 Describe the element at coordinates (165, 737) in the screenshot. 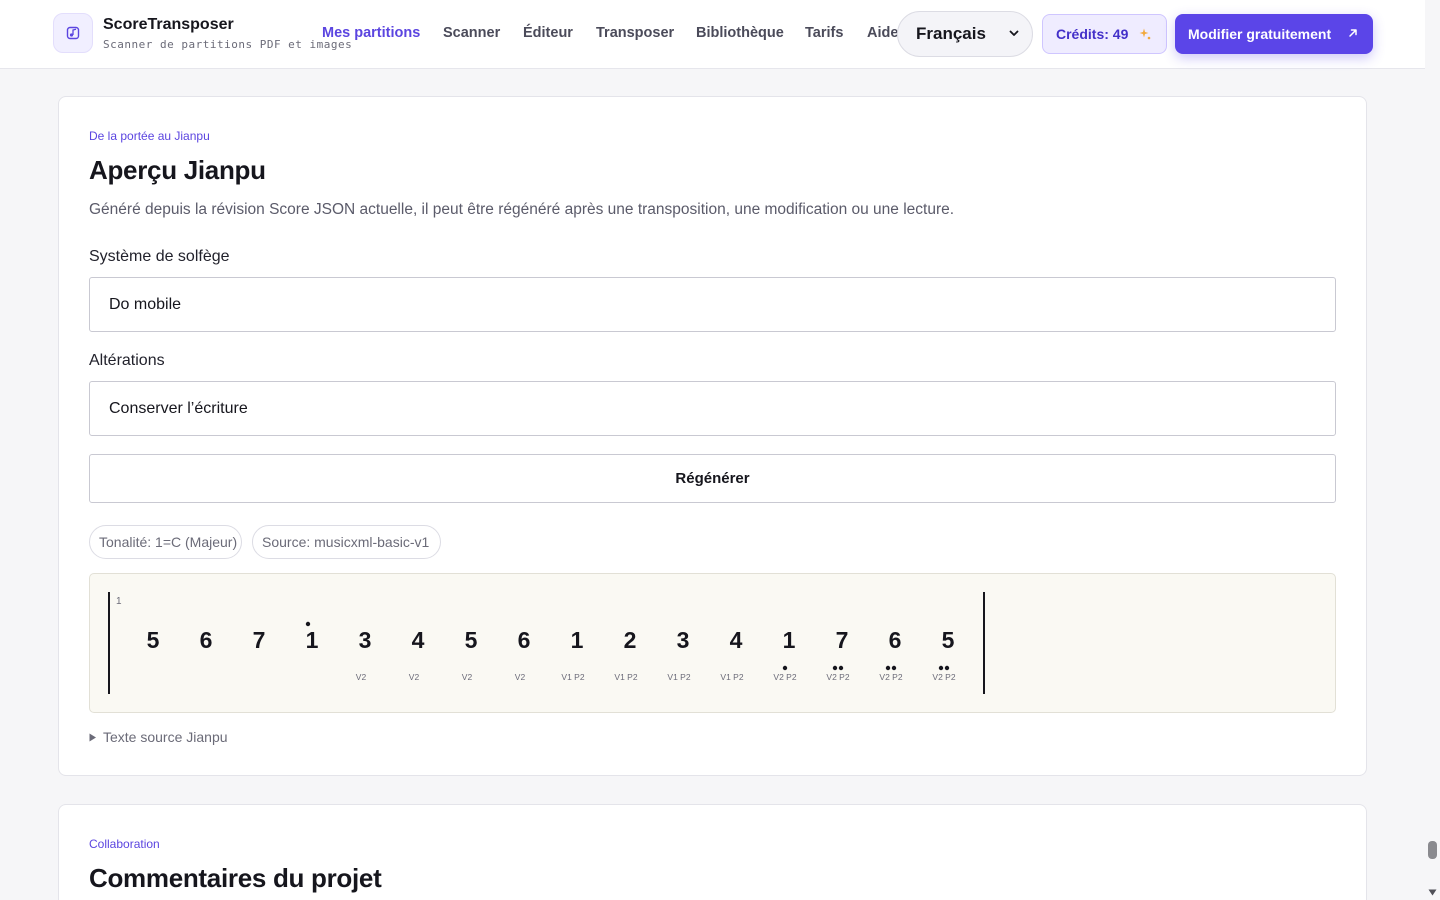

I see `jianpu-source-label: Texte source Jianpu` at that location.